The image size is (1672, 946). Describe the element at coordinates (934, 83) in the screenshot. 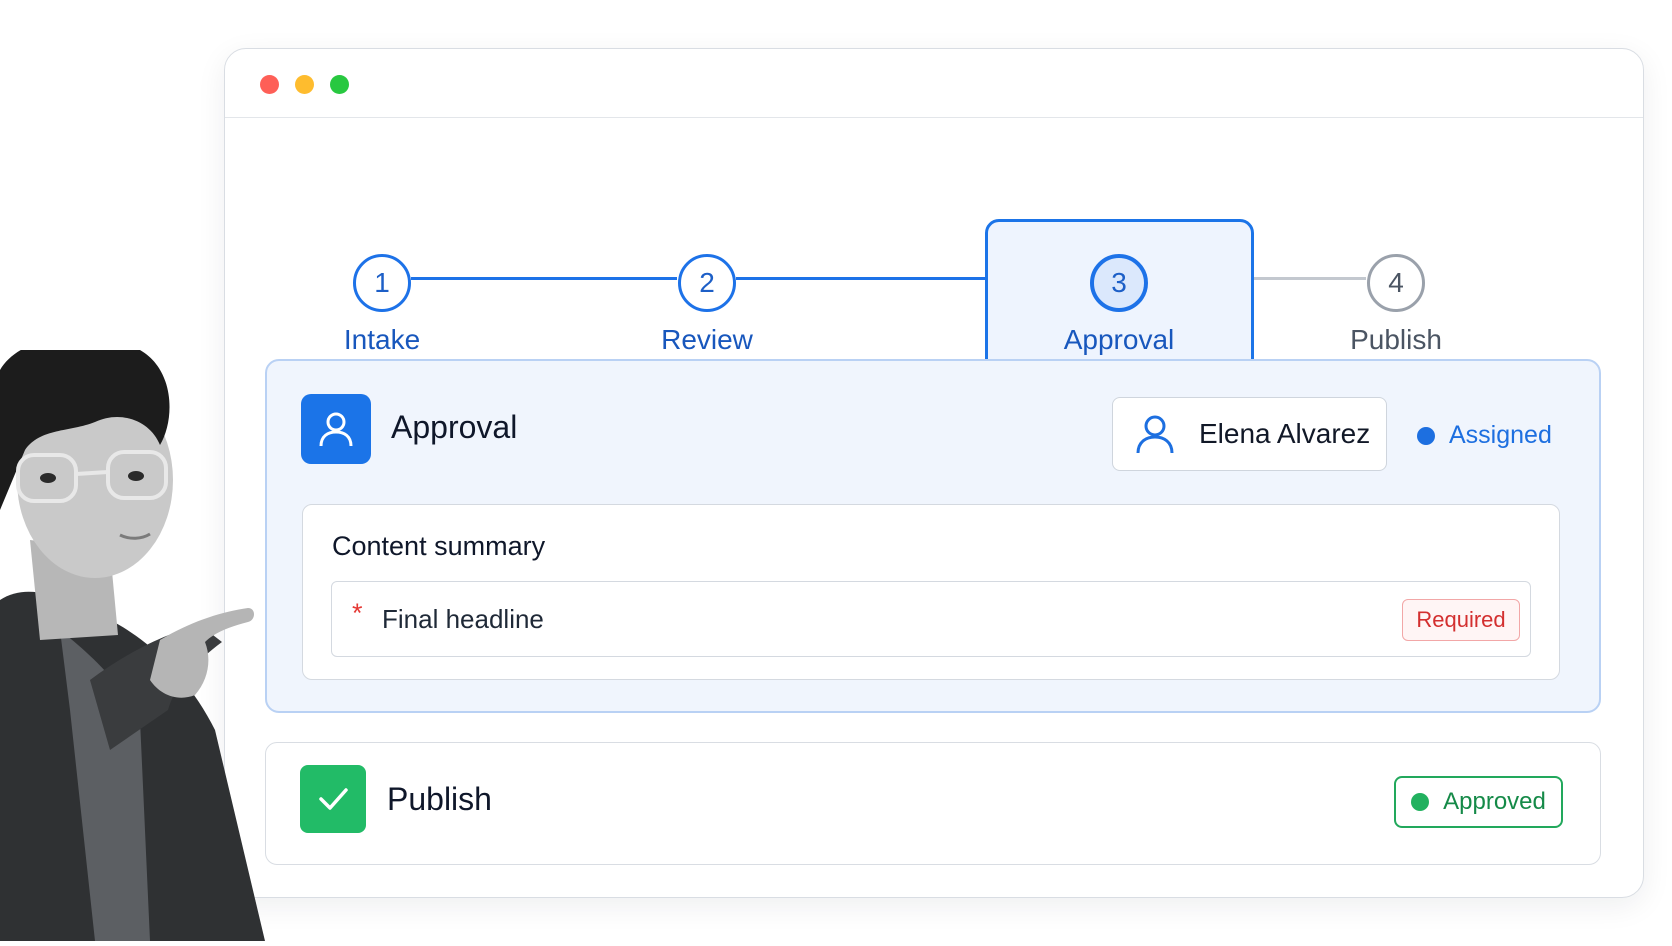

I see `window-titlebar` at that location.